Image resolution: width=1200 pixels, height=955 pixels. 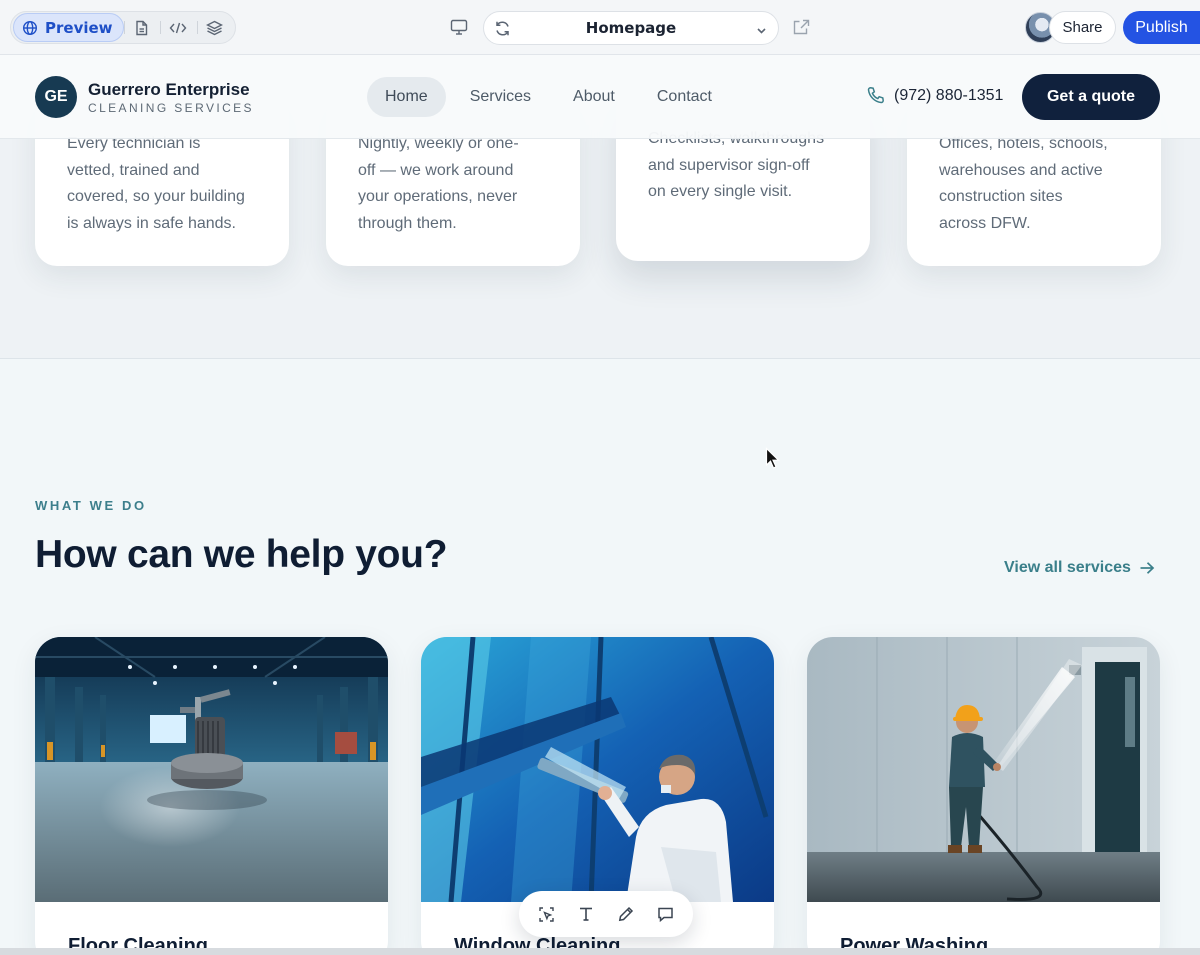 I want to click on layers-mode-button, so click(x=215, y=27).